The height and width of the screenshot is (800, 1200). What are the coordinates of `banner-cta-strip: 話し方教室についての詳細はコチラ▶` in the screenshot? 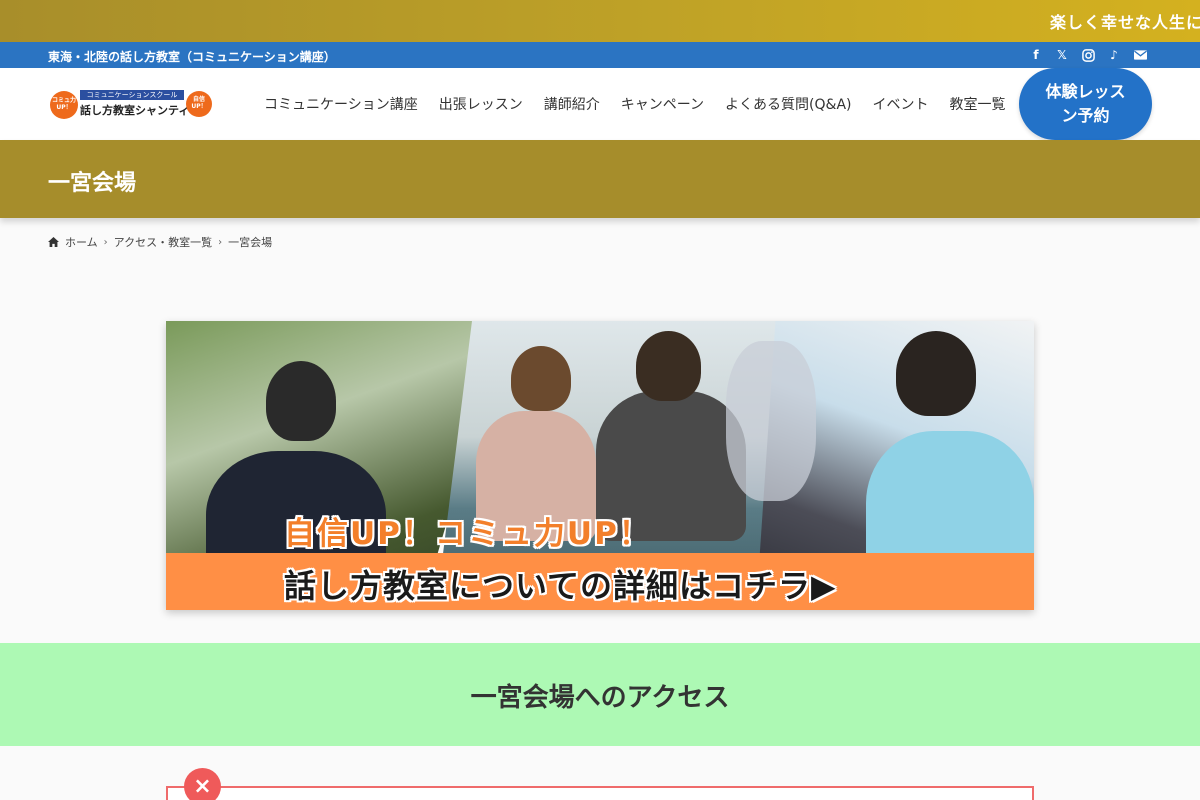 It's located at (600, 581).